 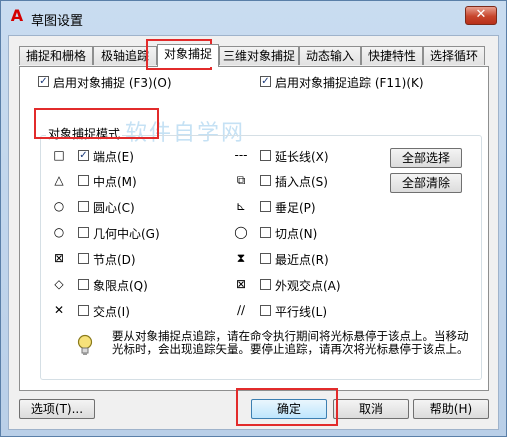 What do you see at coordinates (349, 83) in the screenshot?
I see `tracking-on-label: 启用对象捕捉追踪 (F11)(K)` at bounding box center [349, 83].